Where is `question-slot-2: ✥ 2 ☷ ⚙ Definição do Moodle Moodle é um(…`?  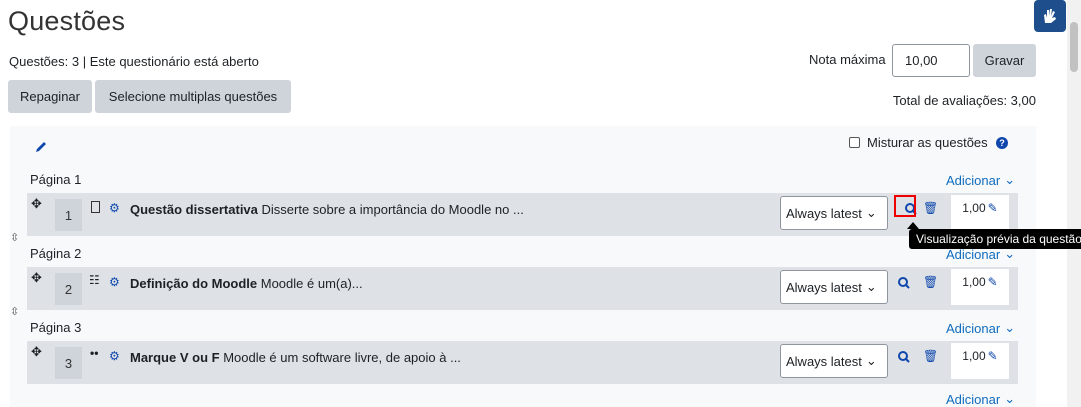
question-slot-2: ✥ 2 ☷ ⚙ Definição do Moodle Moodle é um(… is located at coordinates (522, 288).